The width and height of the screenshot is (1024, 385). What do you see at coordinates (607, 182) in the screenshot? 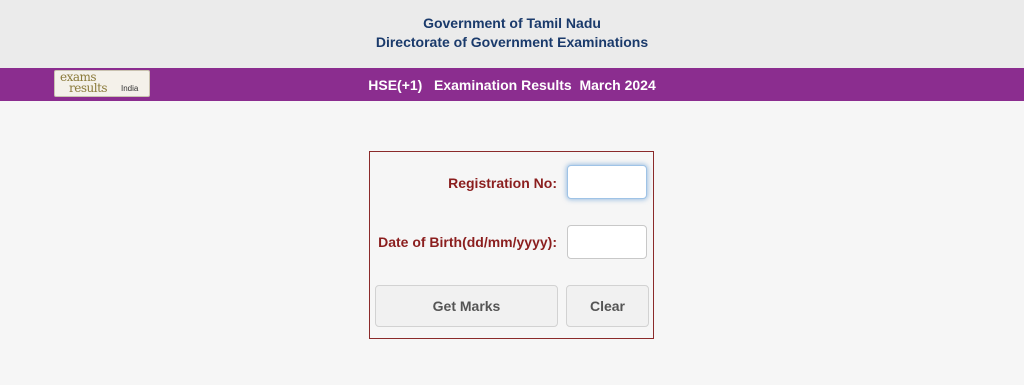
I see `registration-number-input` at bounding box center [607, 182].